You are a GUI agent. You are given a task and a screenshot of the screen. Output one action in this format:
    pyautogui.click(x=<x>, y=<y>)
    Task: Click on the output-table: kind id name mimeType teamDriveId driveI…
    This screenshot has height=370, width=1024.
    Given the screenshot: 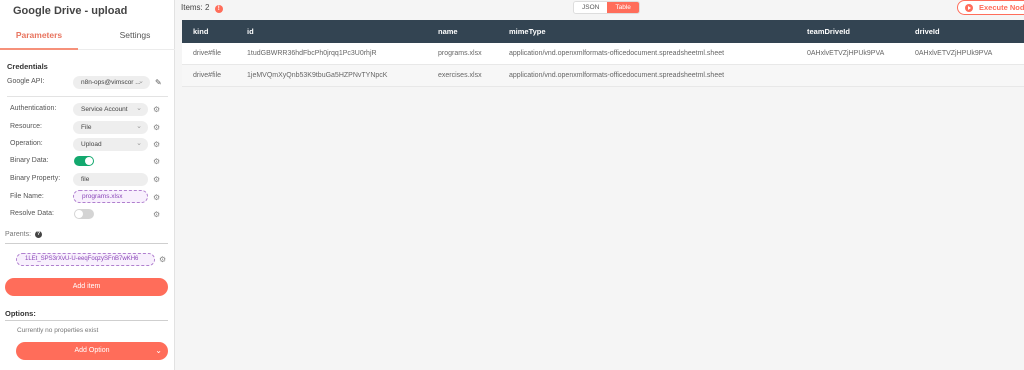 What is the action you would take?
    pyautogui.click(x=603, y=53)
    